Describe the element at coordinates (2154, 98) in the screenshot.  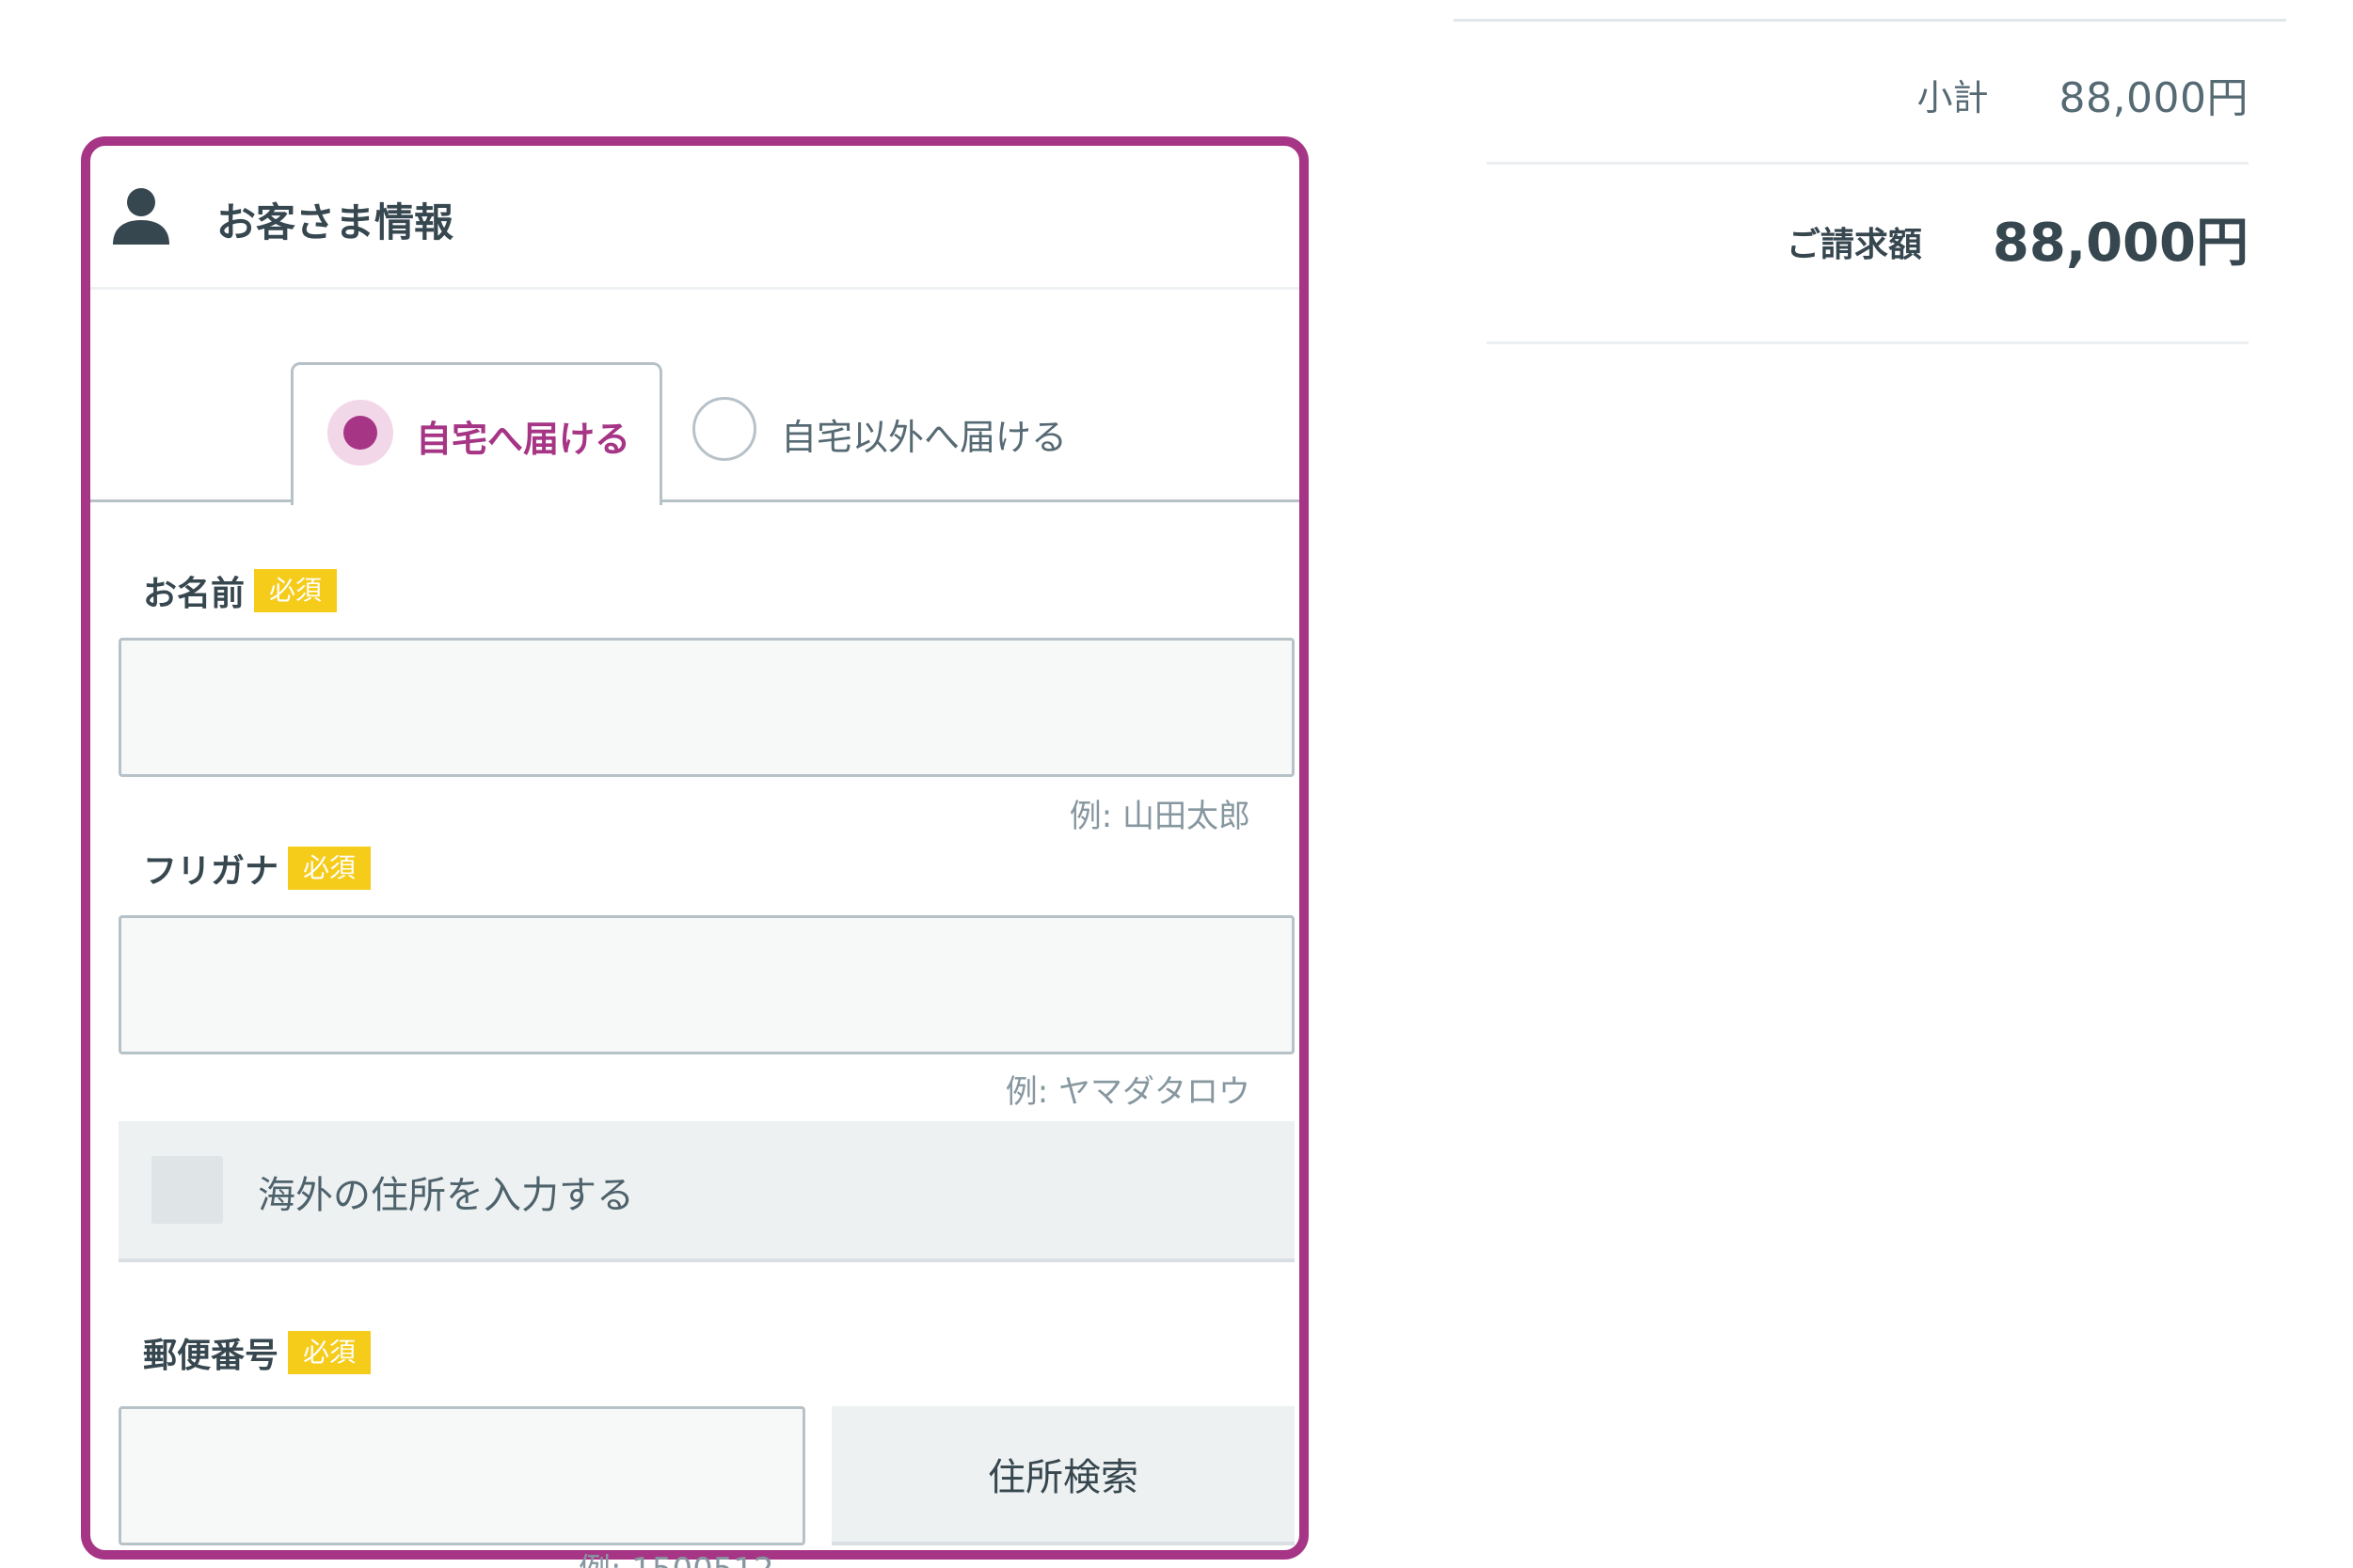
I see `subtotal-value: 88,000円` at that location.